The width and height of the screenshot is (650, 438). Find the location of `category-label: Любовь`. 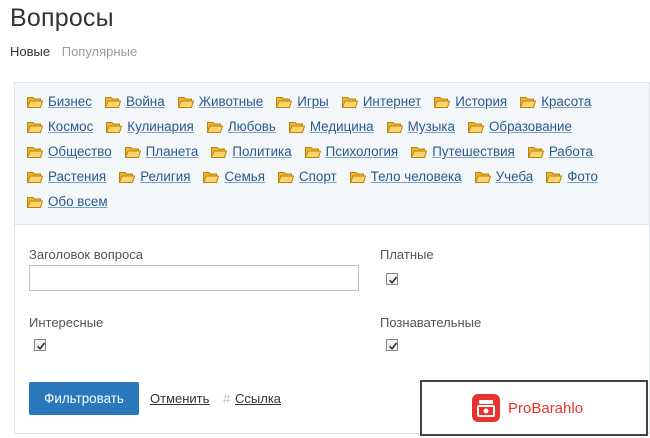

category-label: Любовь is located at coordinates (251, 126).